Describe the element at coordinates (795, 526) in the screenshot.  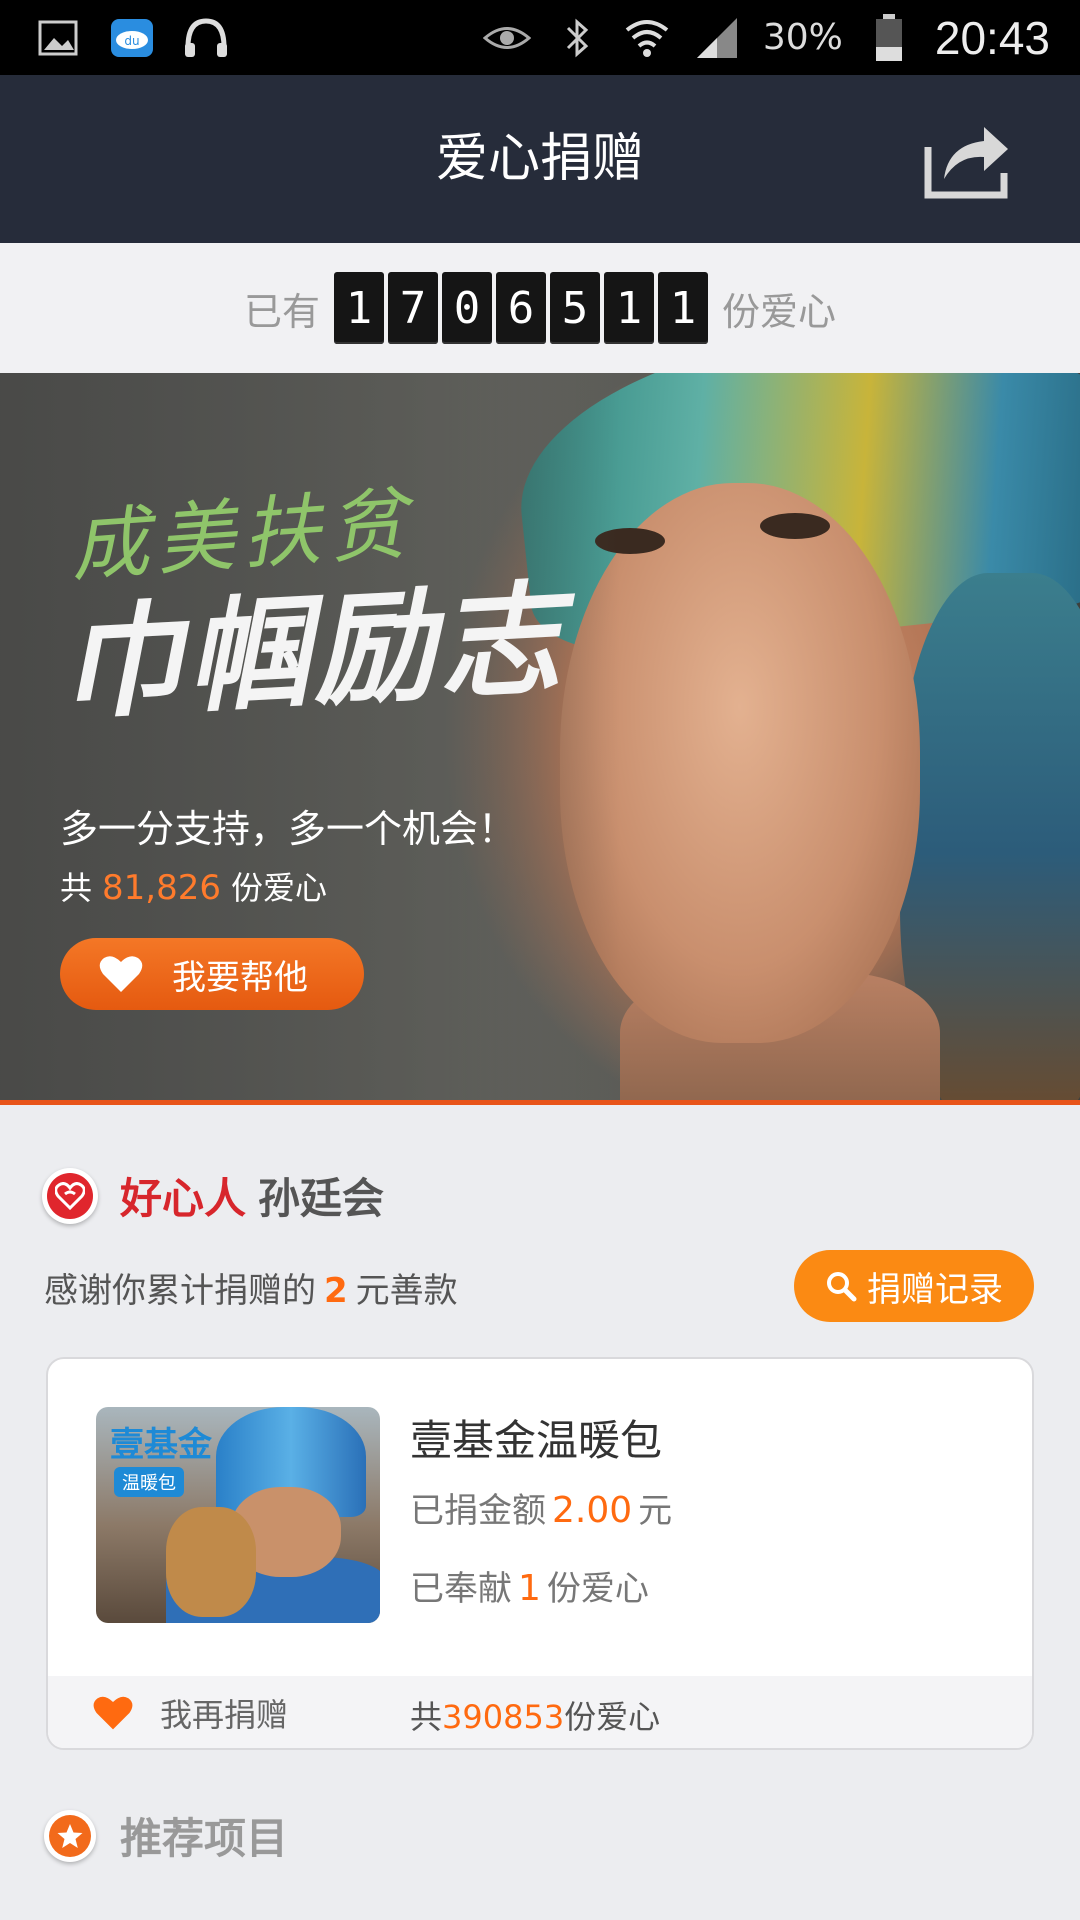
I see `banner-photo-eye` at that location.